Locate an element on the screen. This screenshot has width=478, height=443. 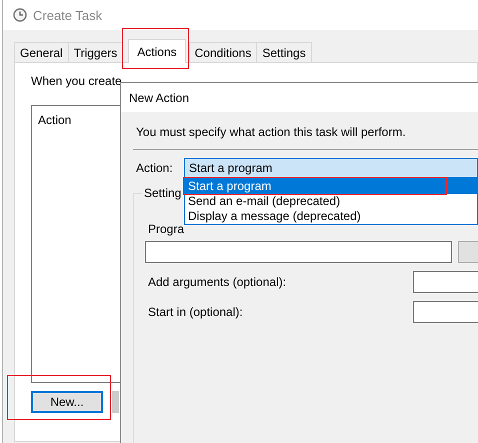
clock-icon is located at coordinates (20, 15).